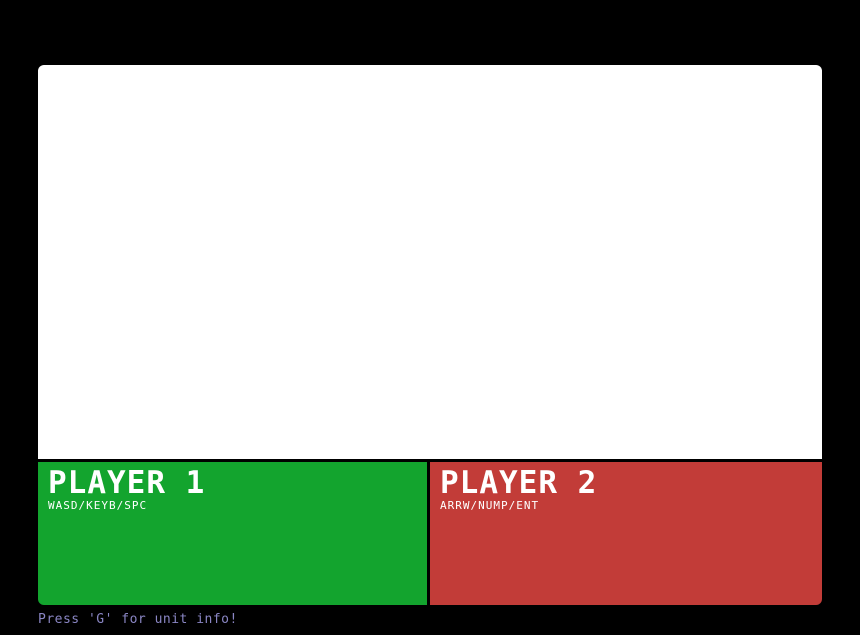 This screenshot has width=860, height=635. What do you see at coordinates (127, 483) in the screenshot?
I see `player-1-title: PLAYER 1` at bounding box center [127, 483].